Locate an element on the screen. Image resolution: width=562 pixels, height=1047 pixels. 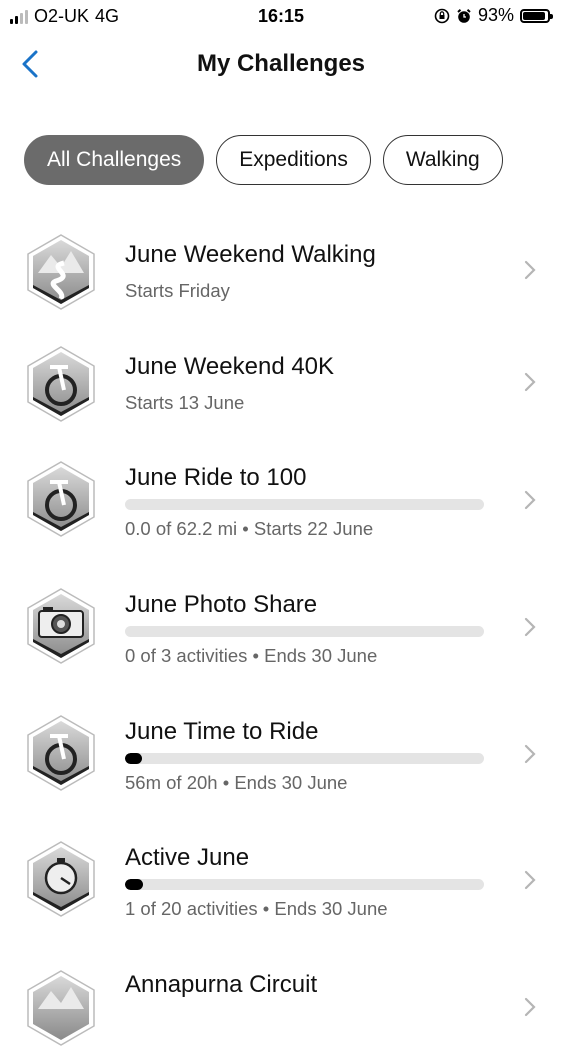
challenge-subtitle: 1 of 20 activities • Ends 30 June is located at coordinates (256, 908).